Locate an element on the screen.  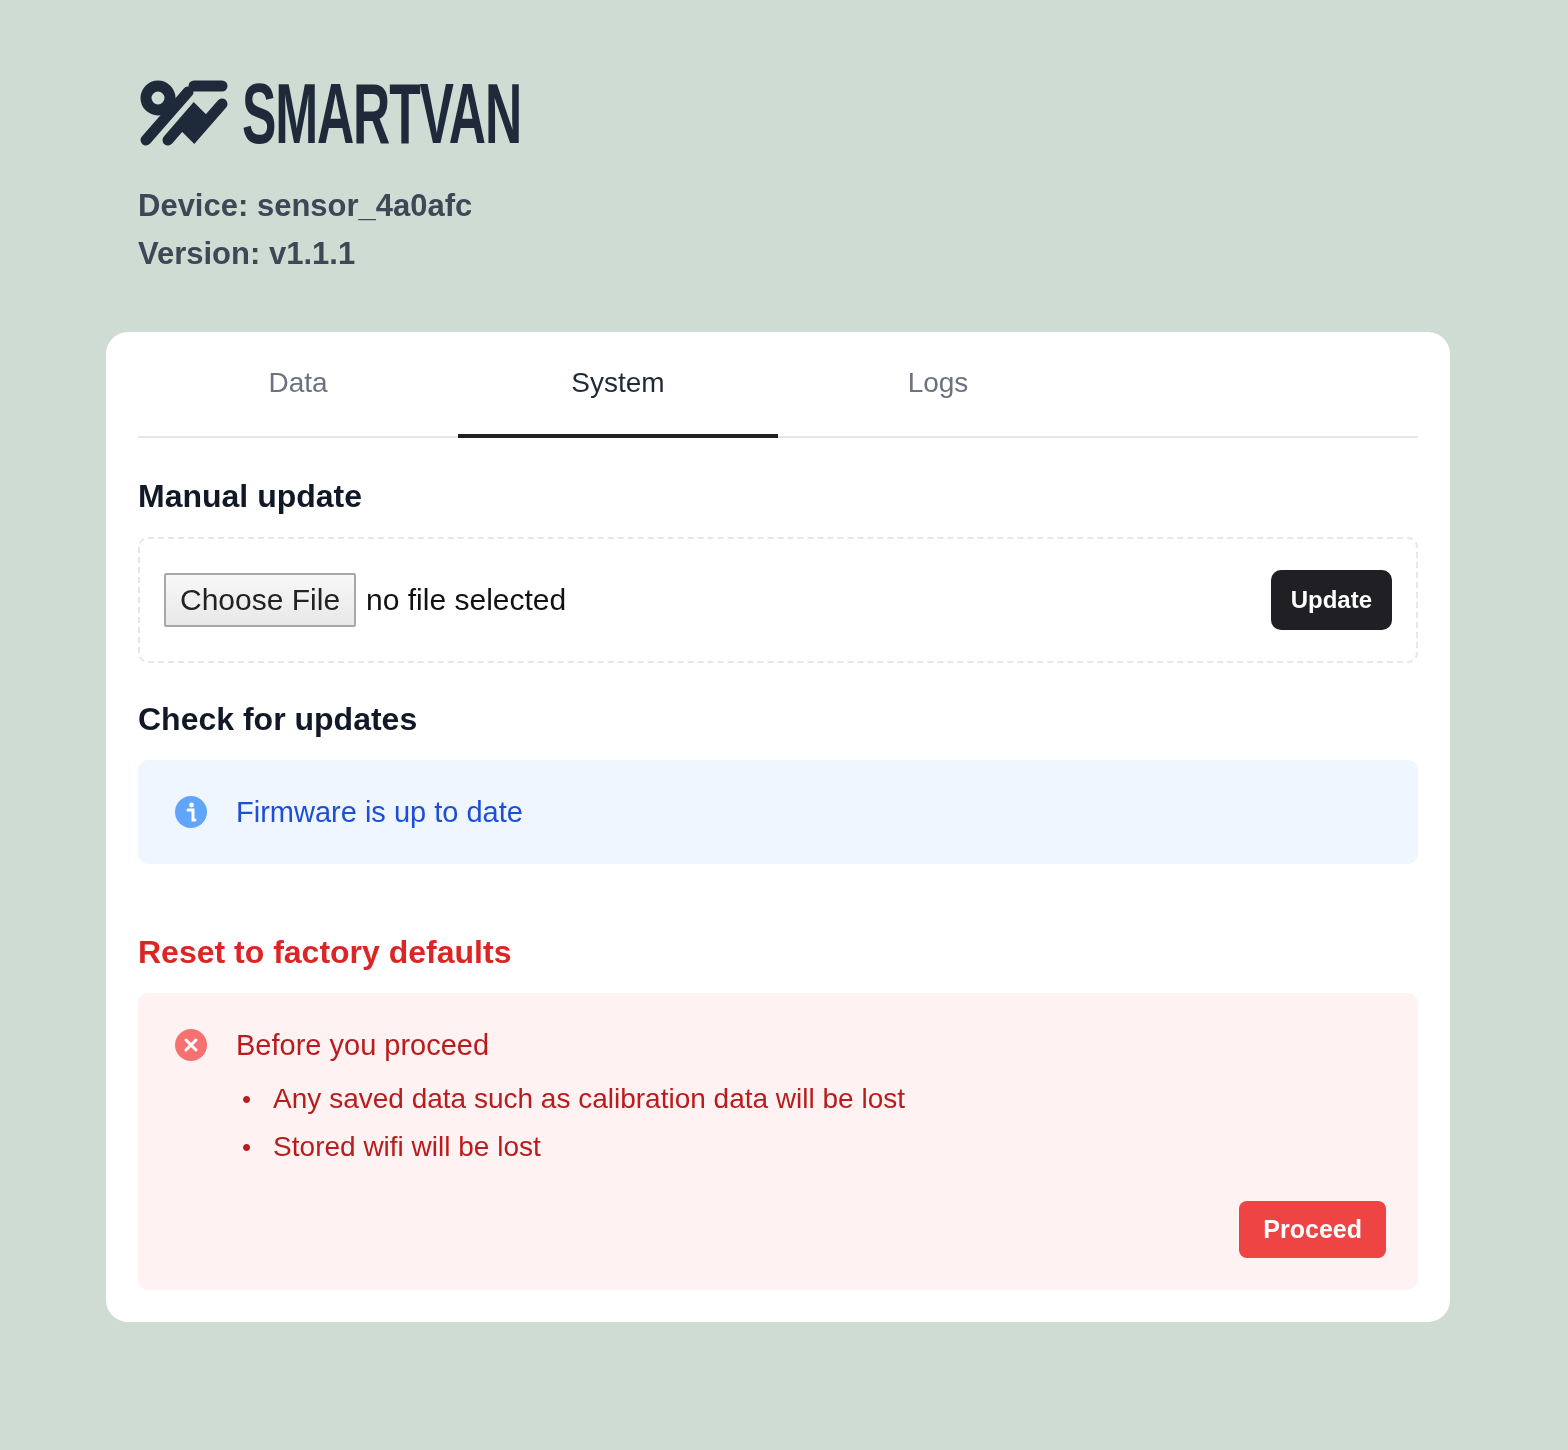
tab: Logs is located at coordinates (938, 385).